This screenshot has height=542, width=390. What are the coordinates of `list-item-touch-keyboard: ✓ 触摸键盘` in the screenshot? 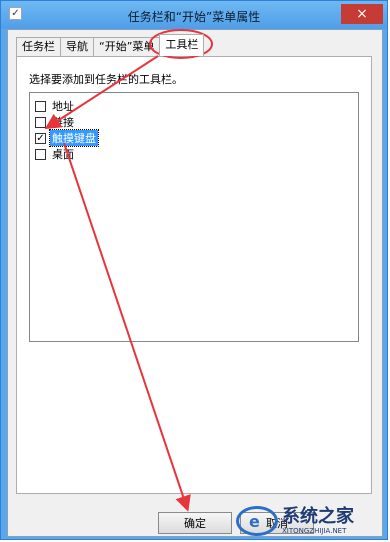 It's located at (67, 138).